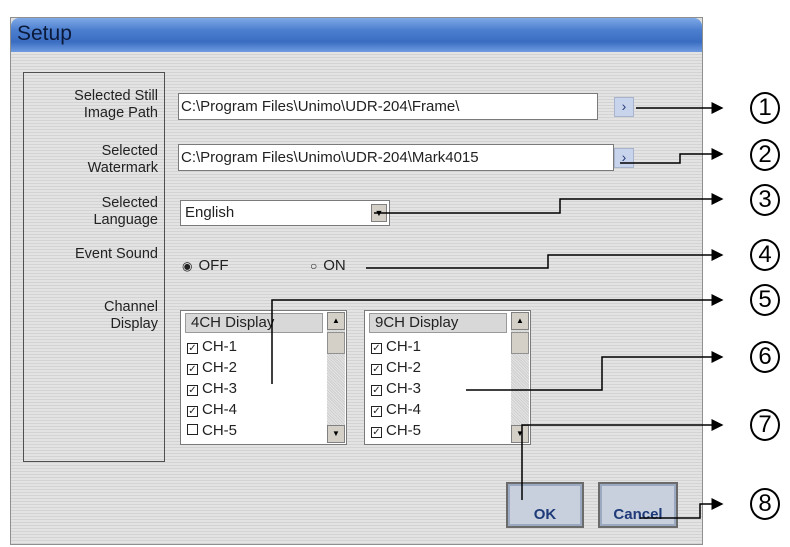  Describe the element at coordinates (765, 155) in the screenshot. I see `callout-2: 2` at that location.